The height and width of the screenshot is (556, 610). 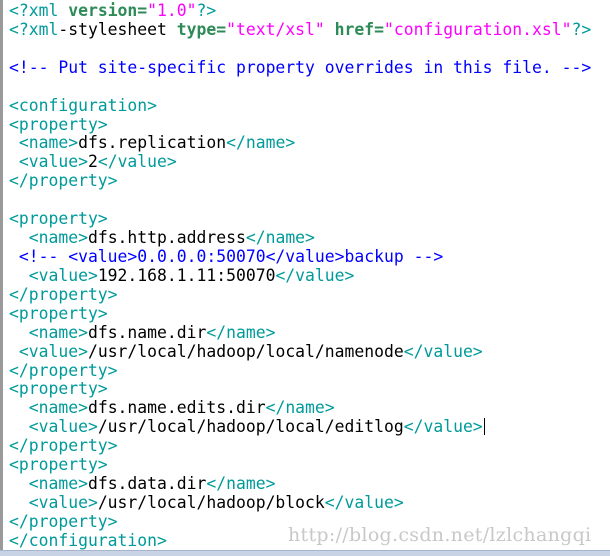 I want to click on window-left-border, so click(x=1, y=275).